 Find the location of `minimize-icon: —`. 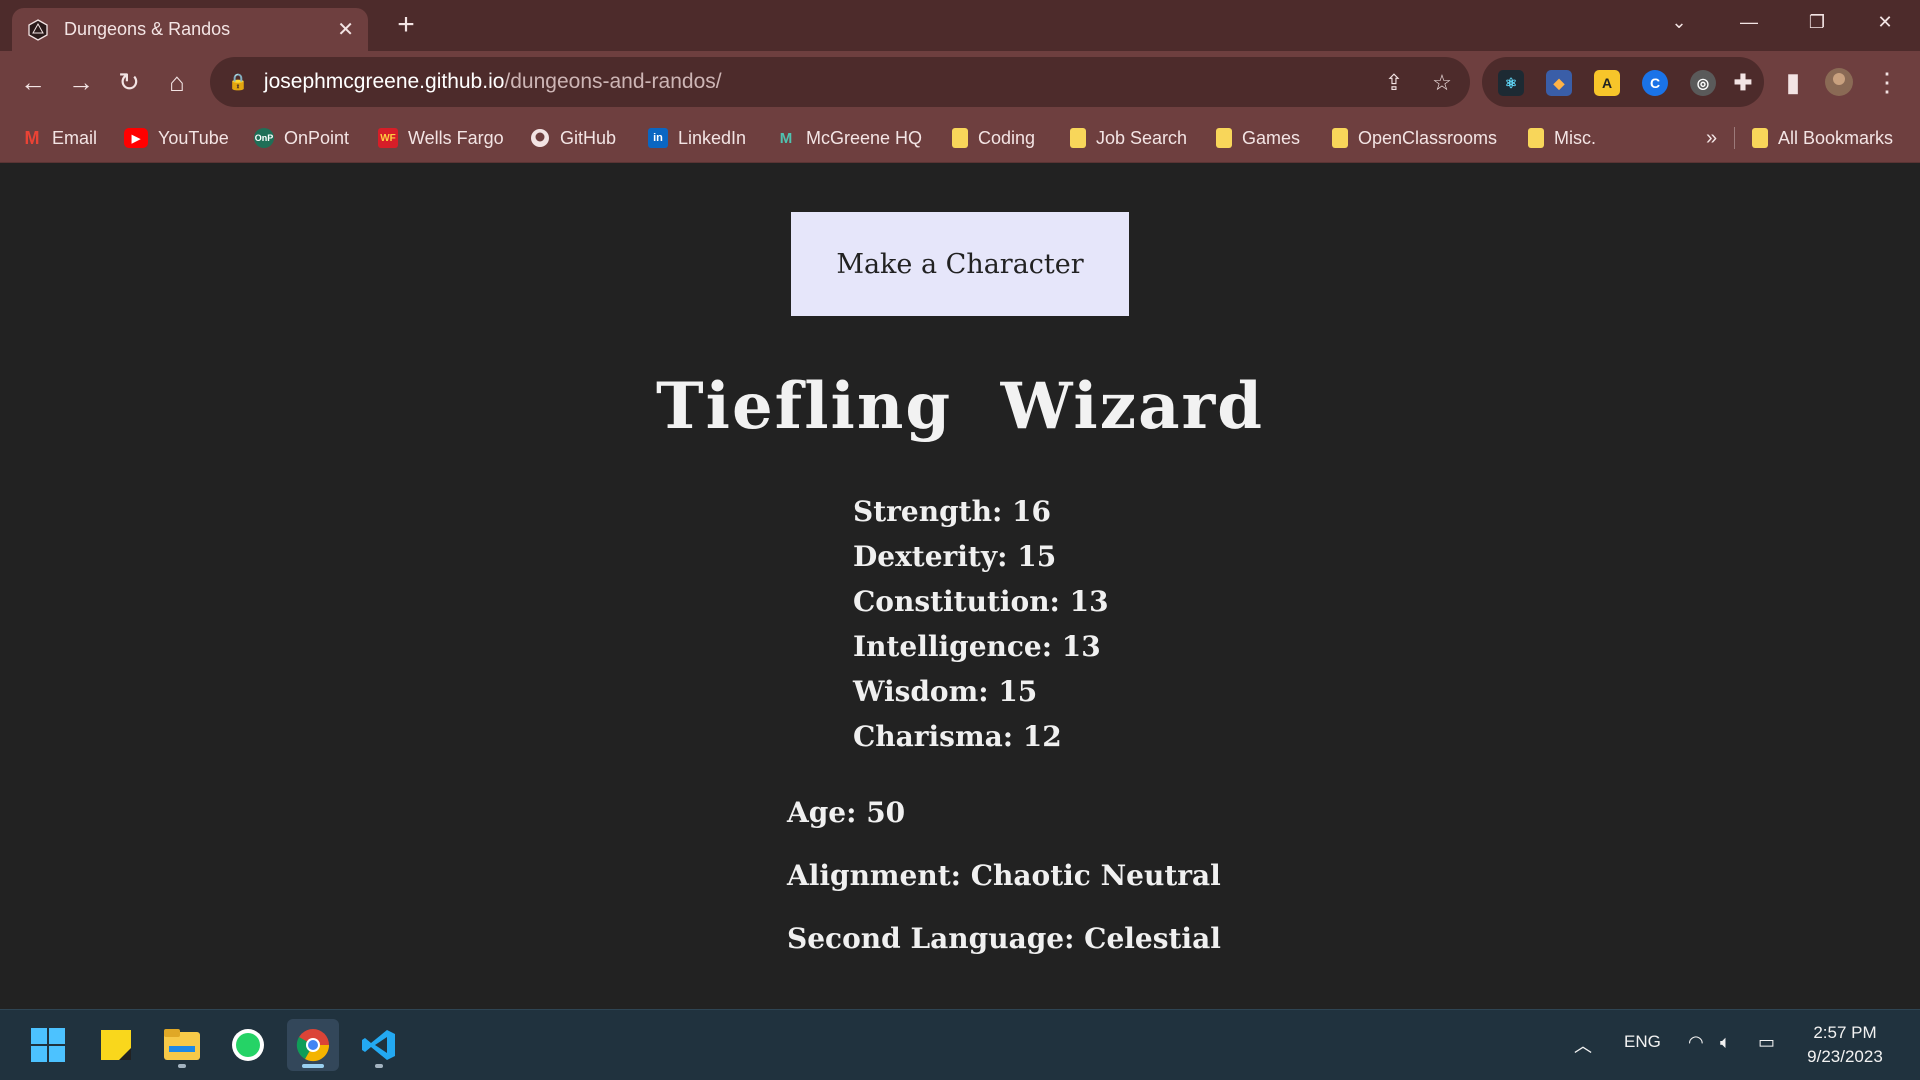

minimize-icon: — is located at coordinates (1749, 22).